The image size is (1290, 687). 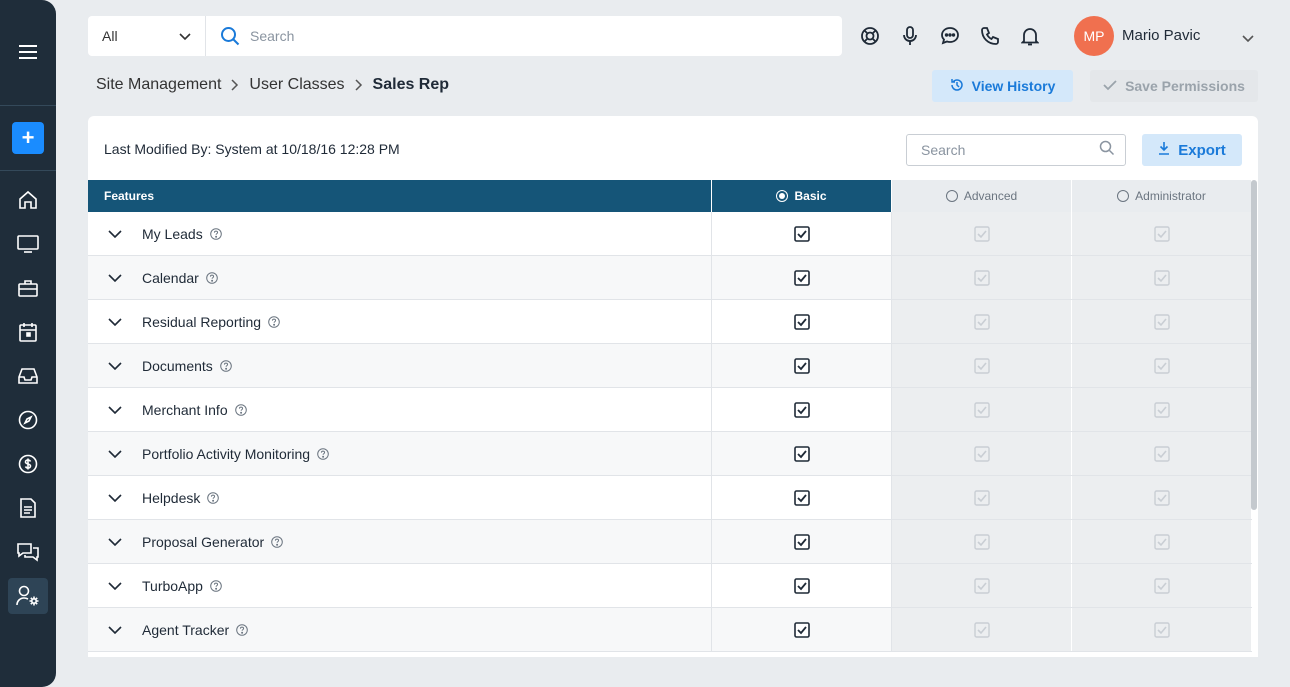 I want to click on download-icon, so click(x=1164, y=150).